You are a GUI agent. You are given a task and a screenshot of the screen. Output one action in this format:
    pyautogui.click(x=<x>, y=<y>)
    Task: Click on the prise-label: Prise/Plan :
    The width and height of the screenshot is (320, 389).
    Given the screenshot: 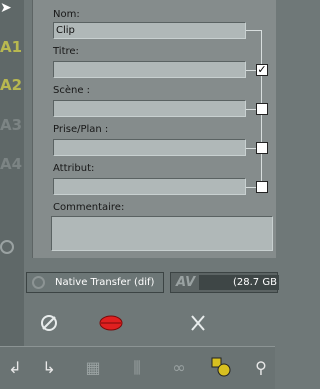 What is the action you would take?
    pyautogui.click(x=81, y=129)
    